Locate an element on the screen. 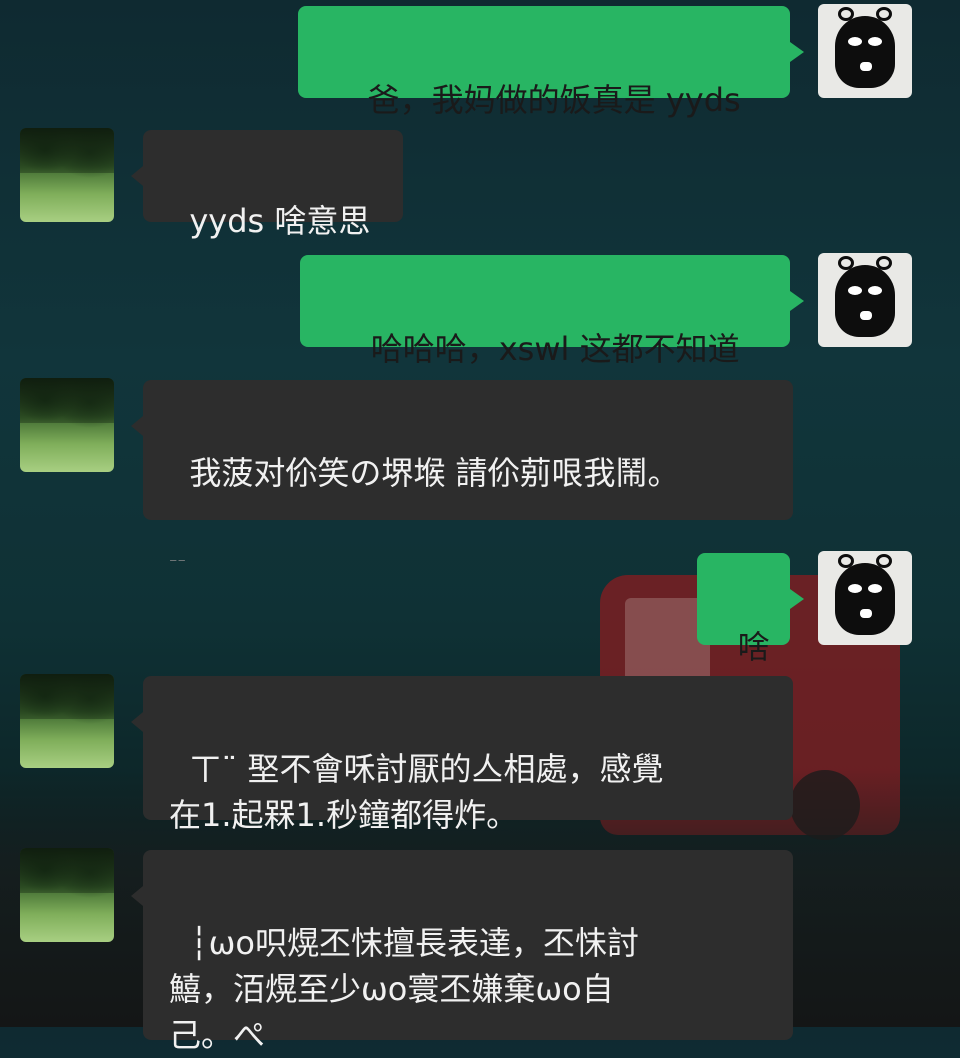 The image size is (960, 1058). message-bubble-outgoing: 哈哈哈，xswl 这都不知道 is located at coordinates (552, 311).